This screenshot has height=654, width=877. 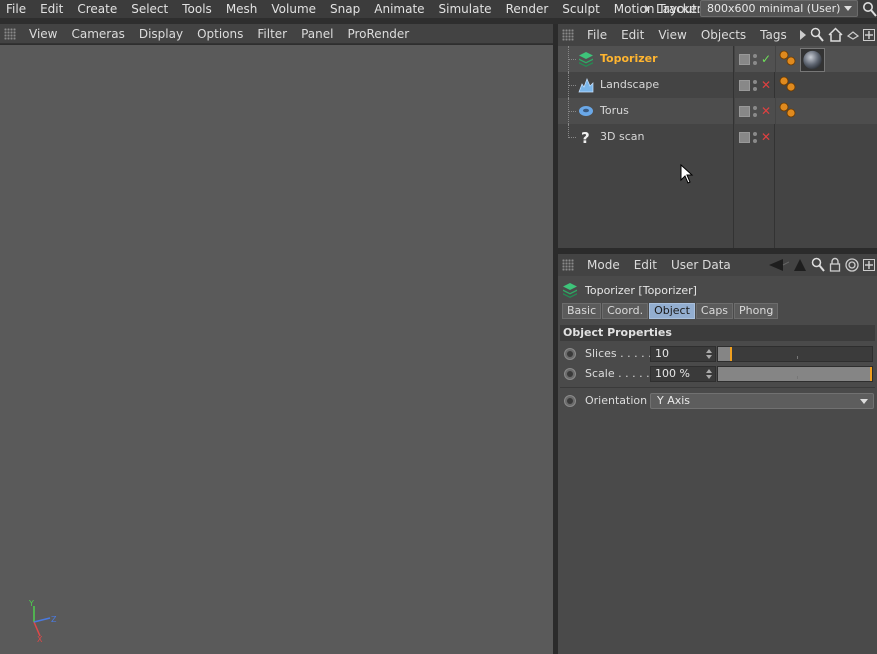 What do you see at coordinates (220, 34) in the screenshot?
I see `viewport-menu-options: Options` at bounding box center [220, 34].